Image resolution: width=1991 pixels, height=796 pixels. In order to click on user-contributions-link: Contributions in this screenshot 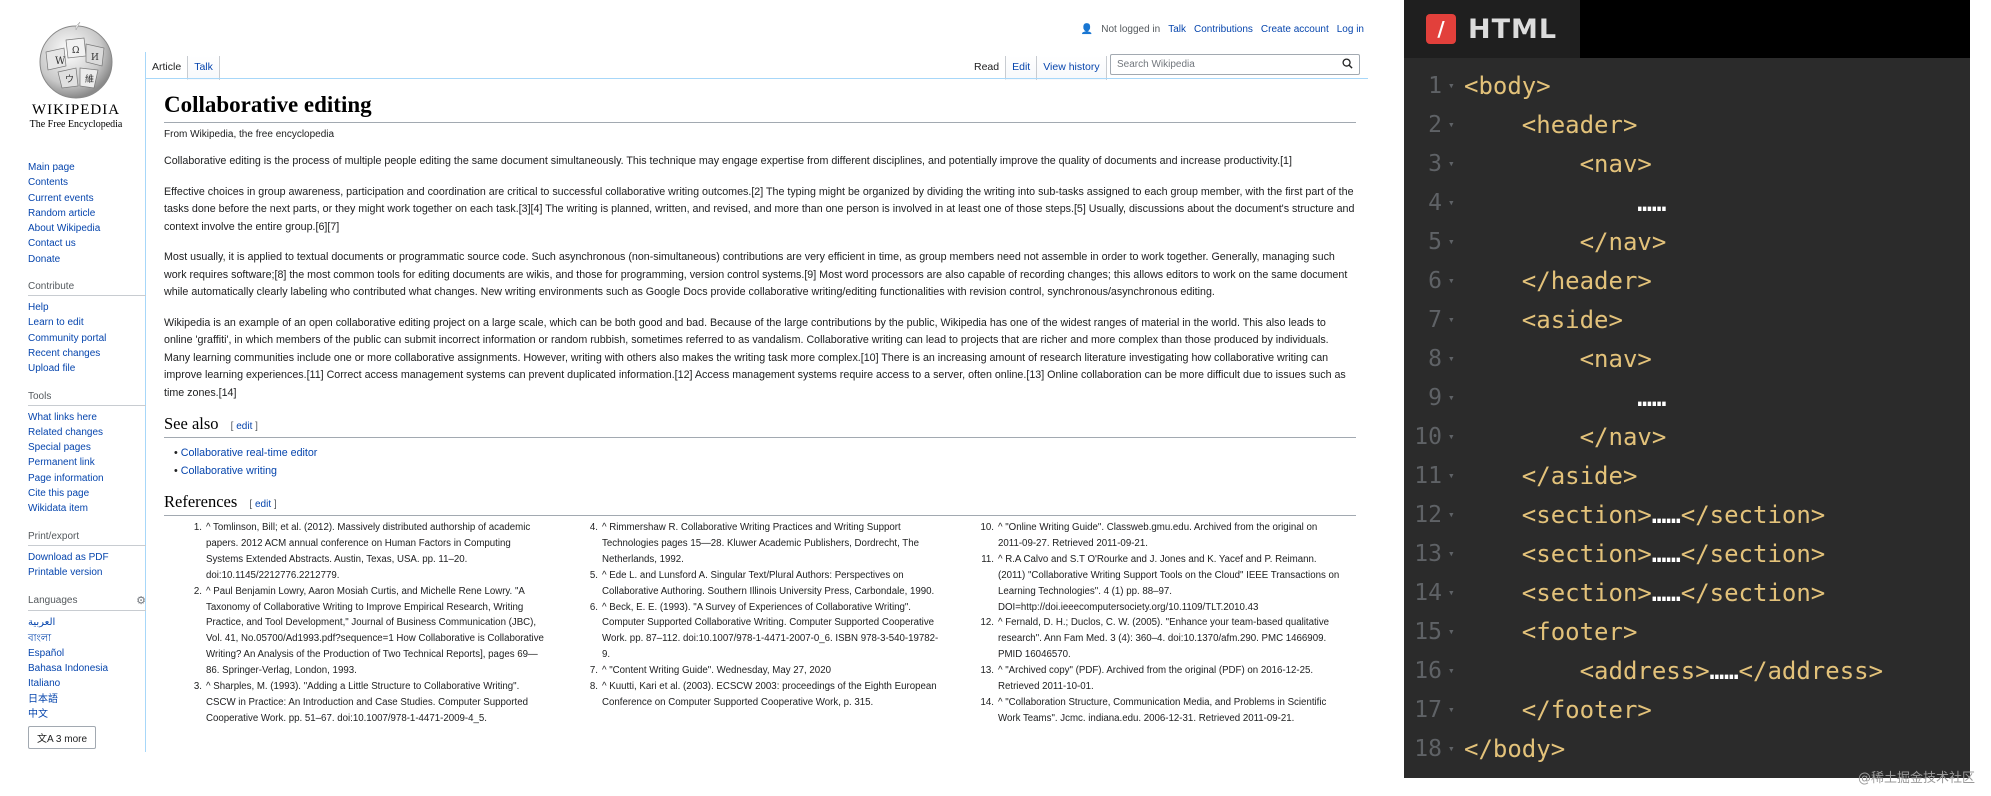, I will do `click(1223, 29)`.